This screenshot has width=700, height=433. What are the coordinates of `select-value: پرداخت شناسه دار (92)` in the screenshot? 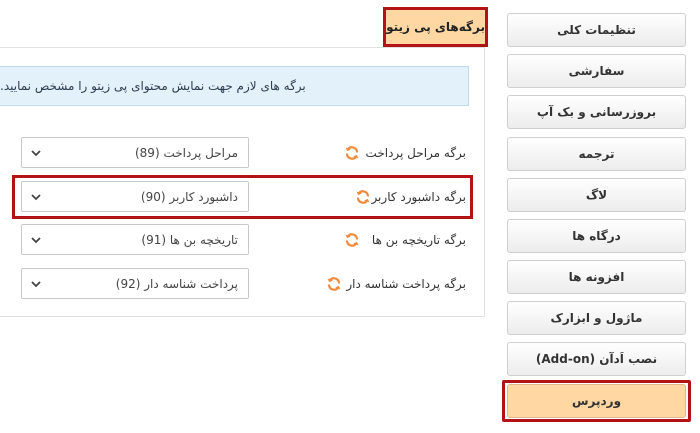 It's located at (176, 283).